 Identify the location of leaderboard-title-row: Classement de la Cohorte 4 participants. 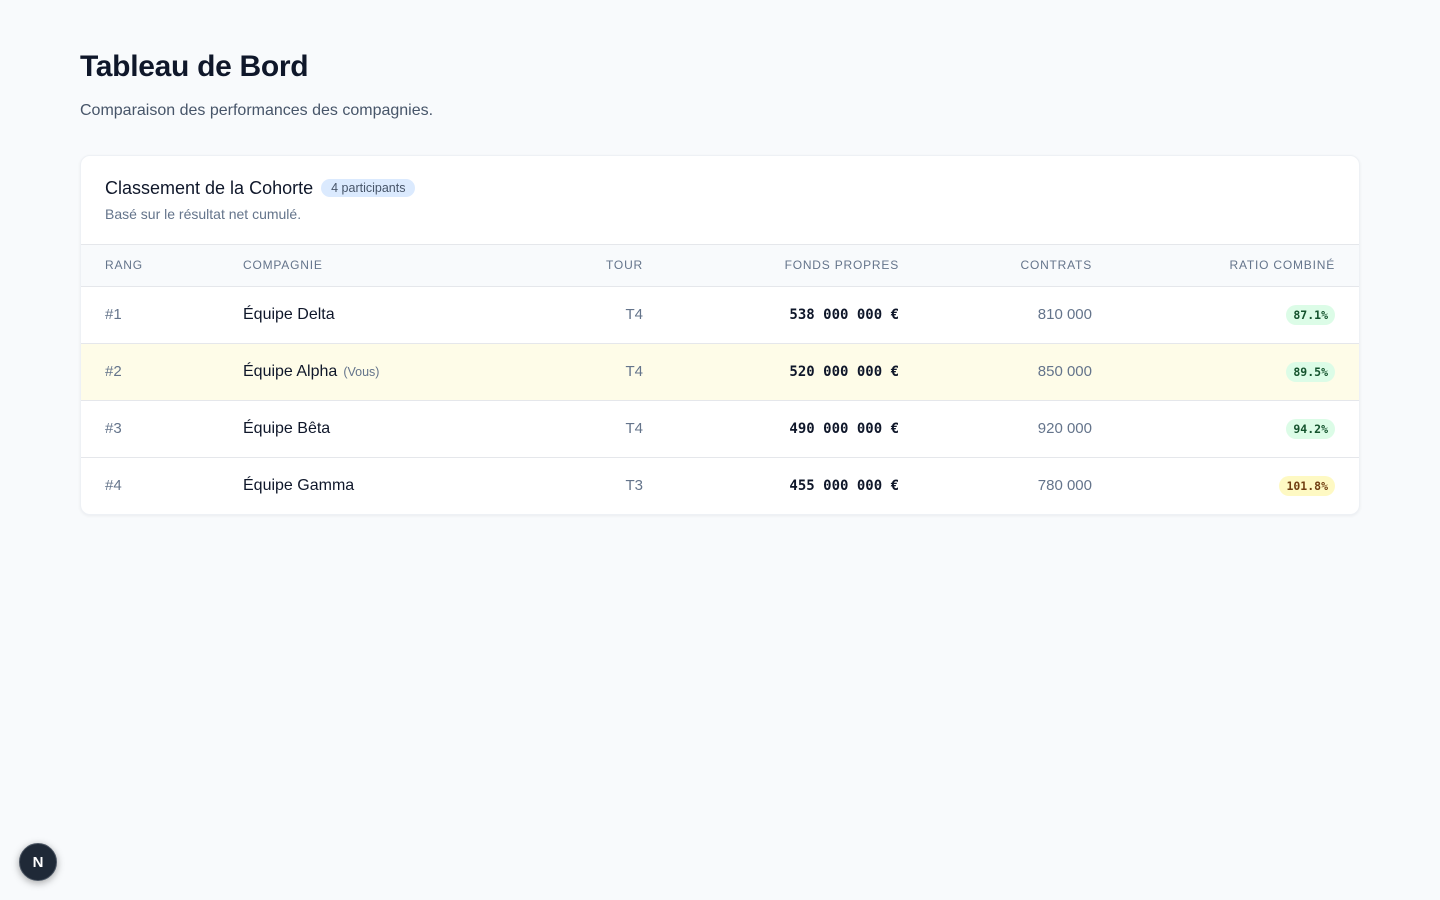
(720, 188).